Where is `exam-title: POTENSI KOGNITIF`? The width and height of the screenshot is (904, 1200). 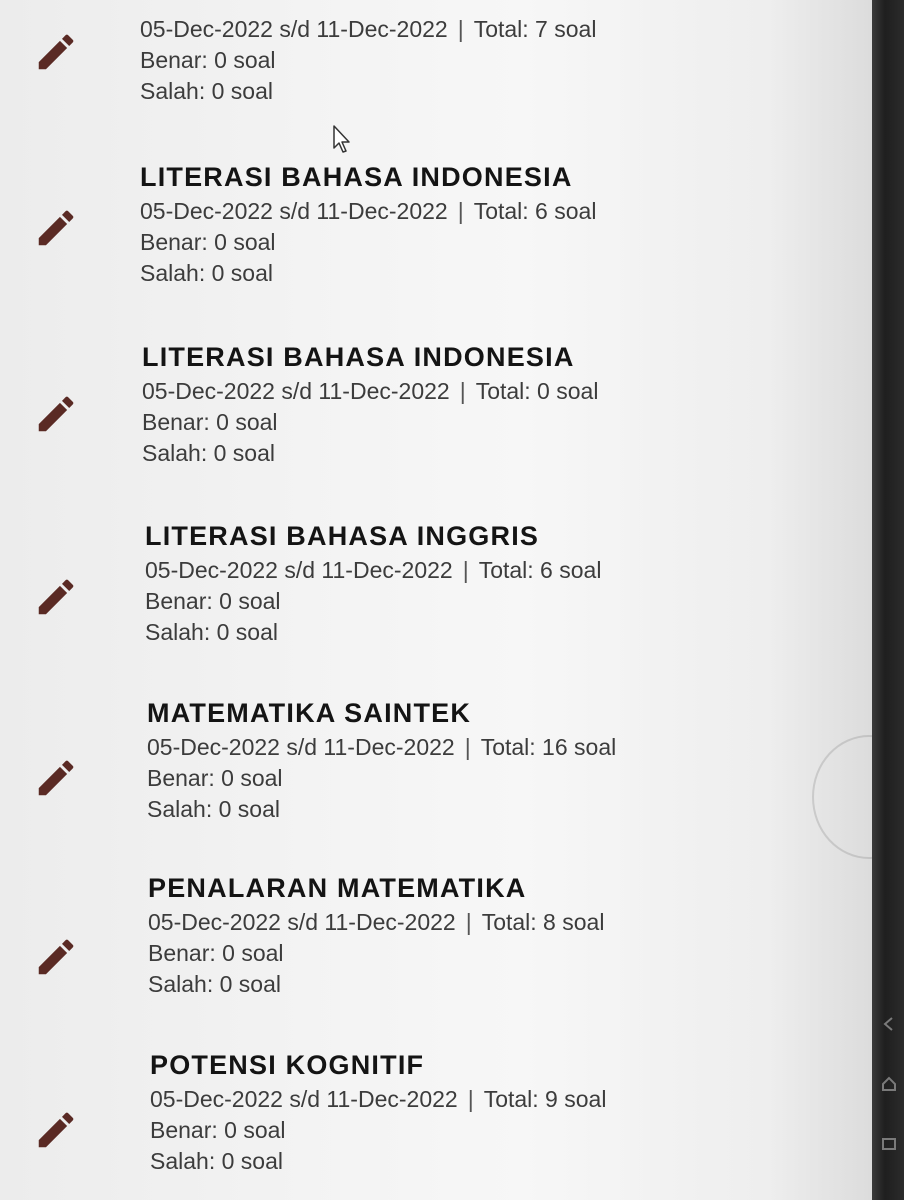
exam-title: POTENSI KOGNITIF is located at coordinates (287, 1065).